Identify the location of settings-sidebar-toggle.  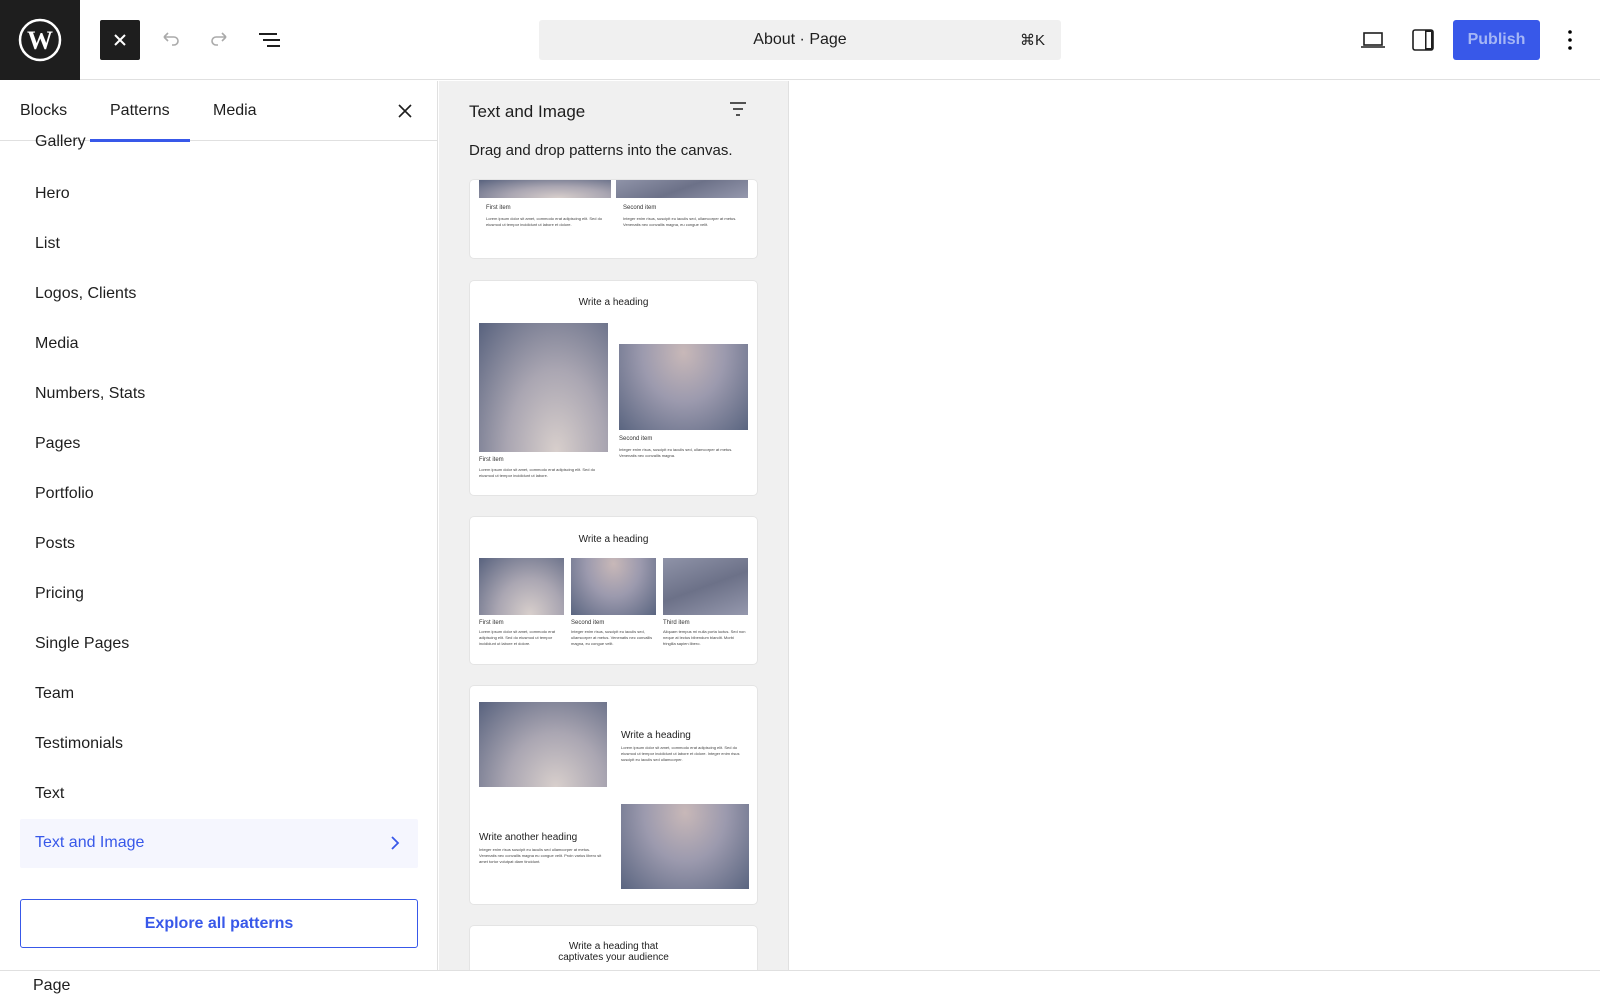
(1423, 40).